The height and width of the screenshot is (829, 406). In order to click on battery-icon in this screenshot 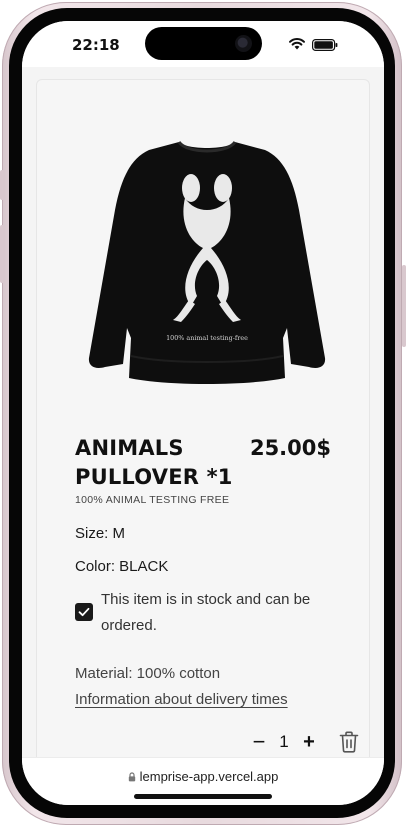, I will do `click(325, 45)`.